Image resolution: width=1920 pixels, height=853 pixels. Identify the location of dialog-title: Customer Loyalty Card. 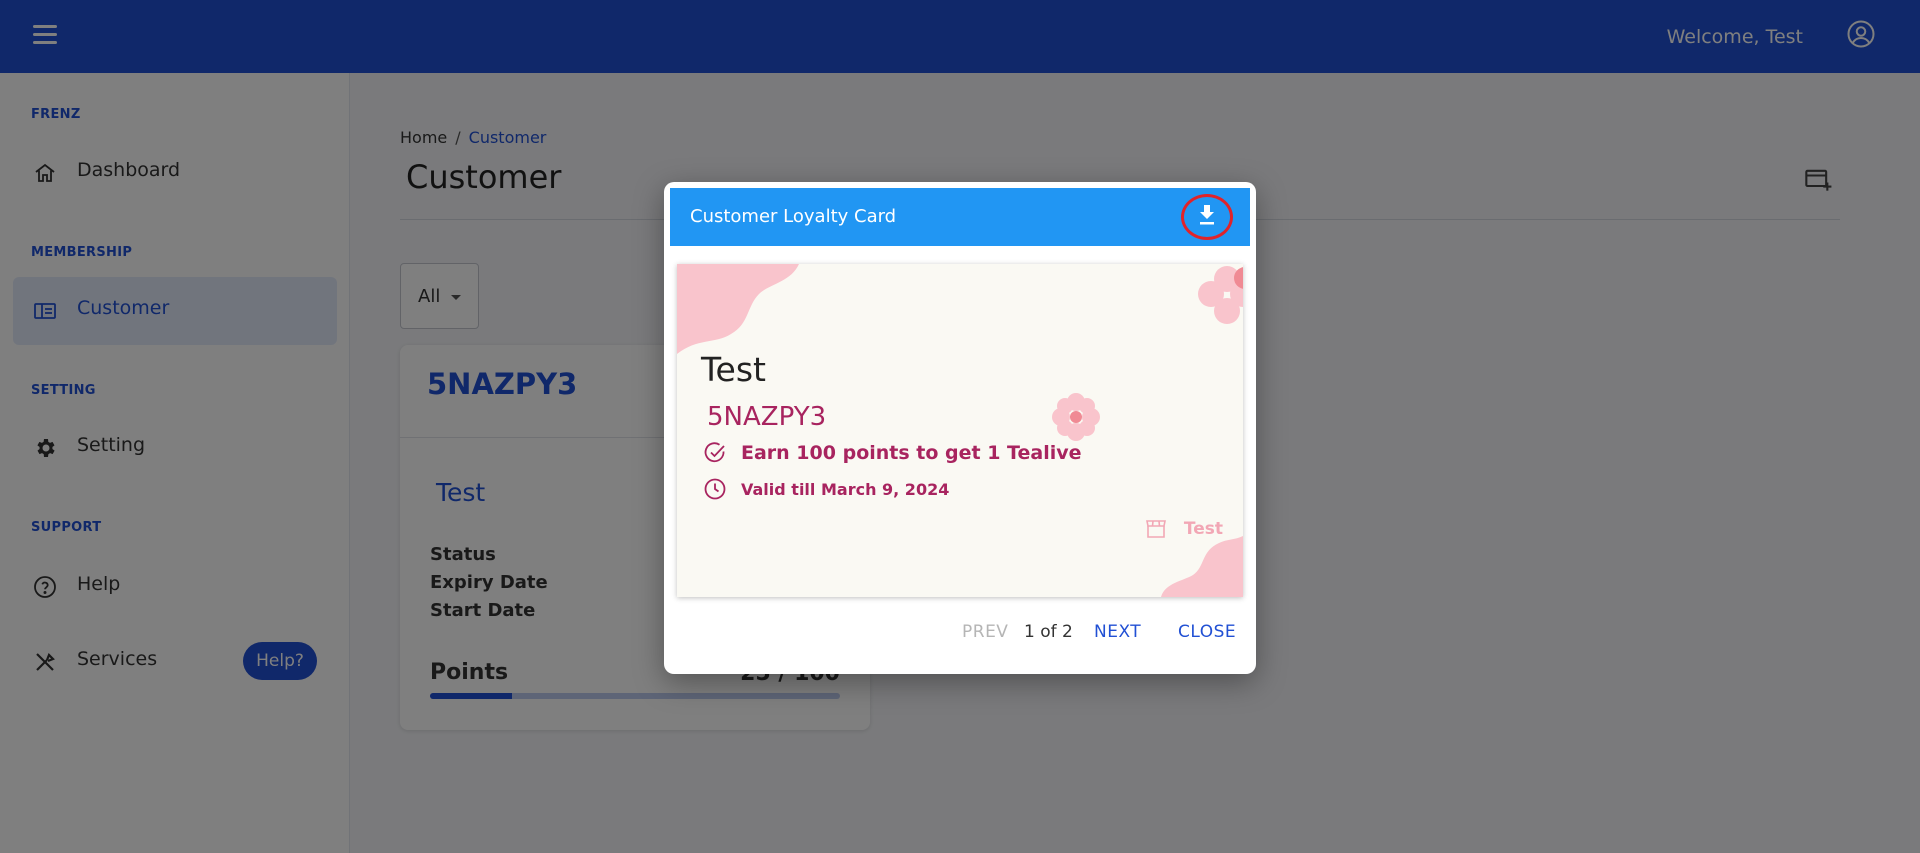
(793, 216).